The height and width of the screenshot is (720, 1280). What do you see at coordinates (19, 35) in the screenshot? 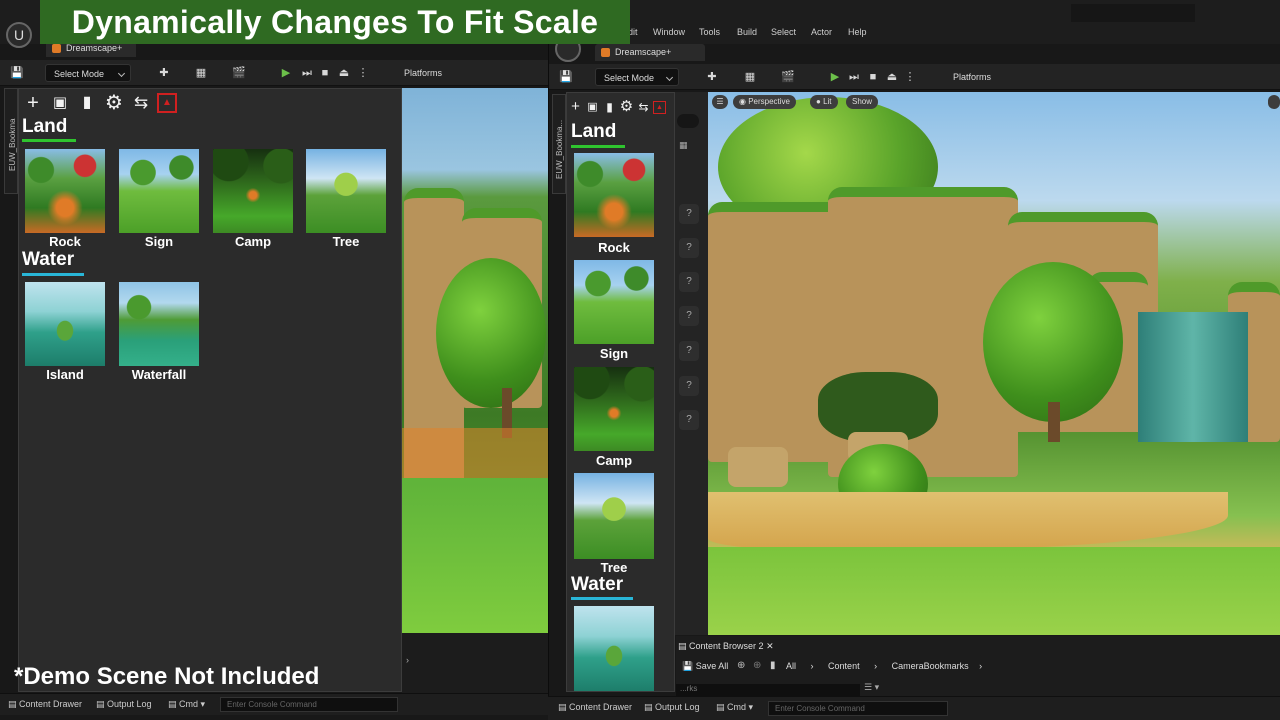
I see `unreal-logo-icon: U` at bounding box center [19, 35].